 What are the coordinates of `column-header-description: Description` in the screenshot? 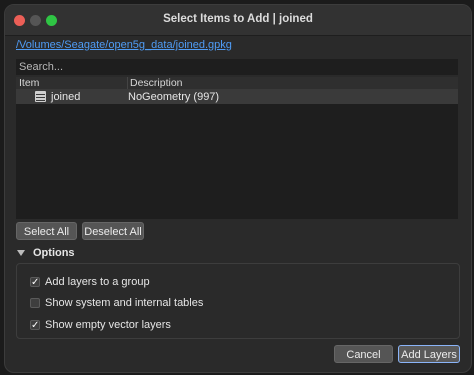 It's located at (155, 83).